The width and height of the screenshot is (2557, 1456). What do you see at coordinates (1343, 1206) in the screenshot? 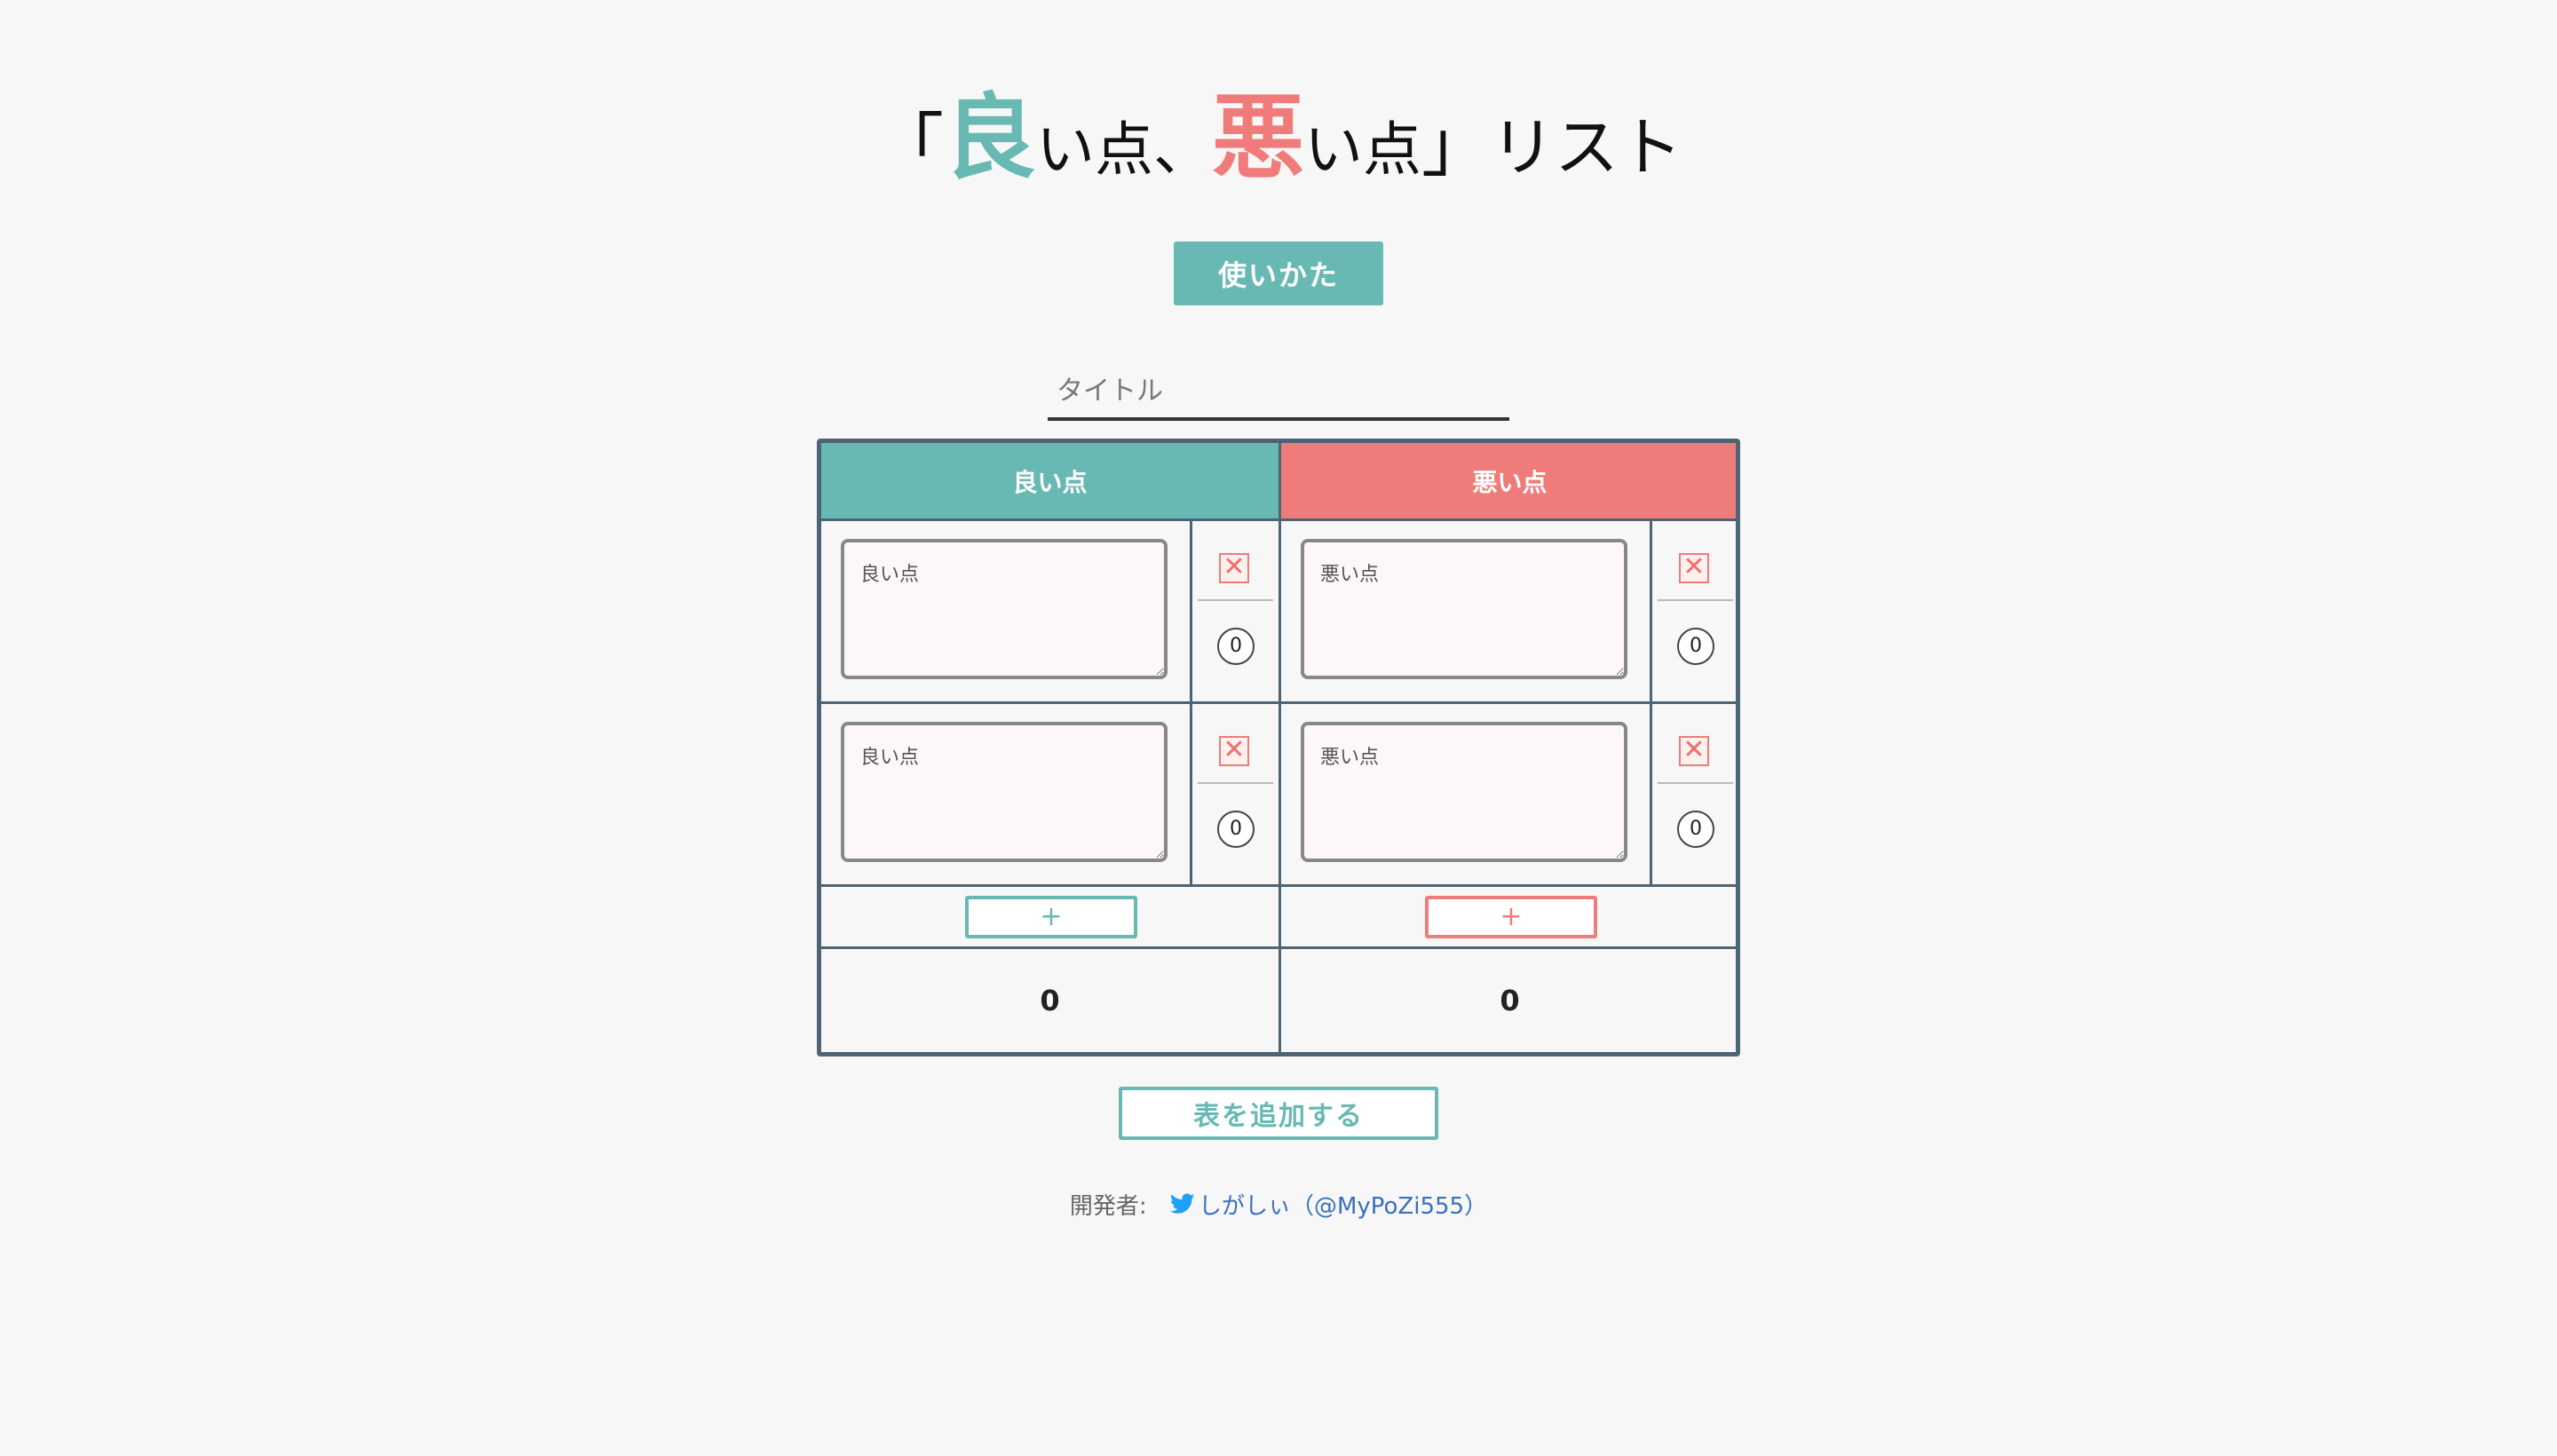
I see `developer-link-text: しがしぃ（@MyPoZi555）` at bounding box center [1343, 1206].